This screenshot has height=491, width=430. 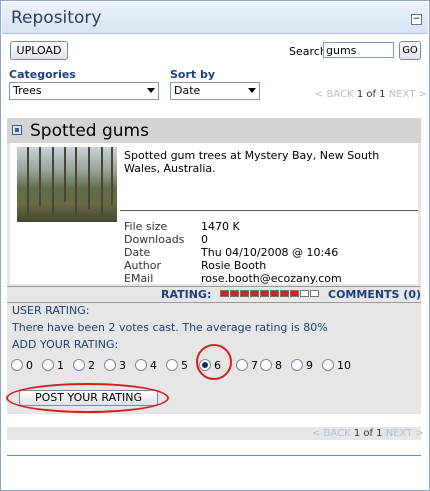 What do you see at coordinates (154, 239) in the screenshot?
I see `meta-label: Downloads` at bounding box center [154, 239].